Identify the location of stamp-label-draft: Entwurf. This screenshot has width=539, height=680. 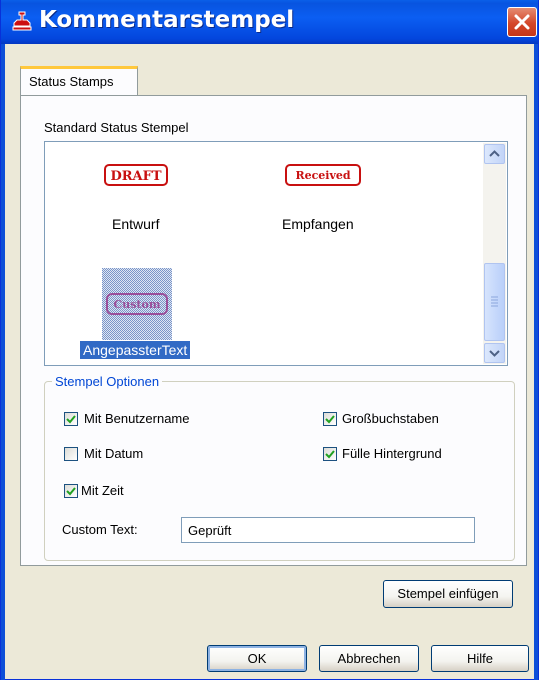
(136, 224).